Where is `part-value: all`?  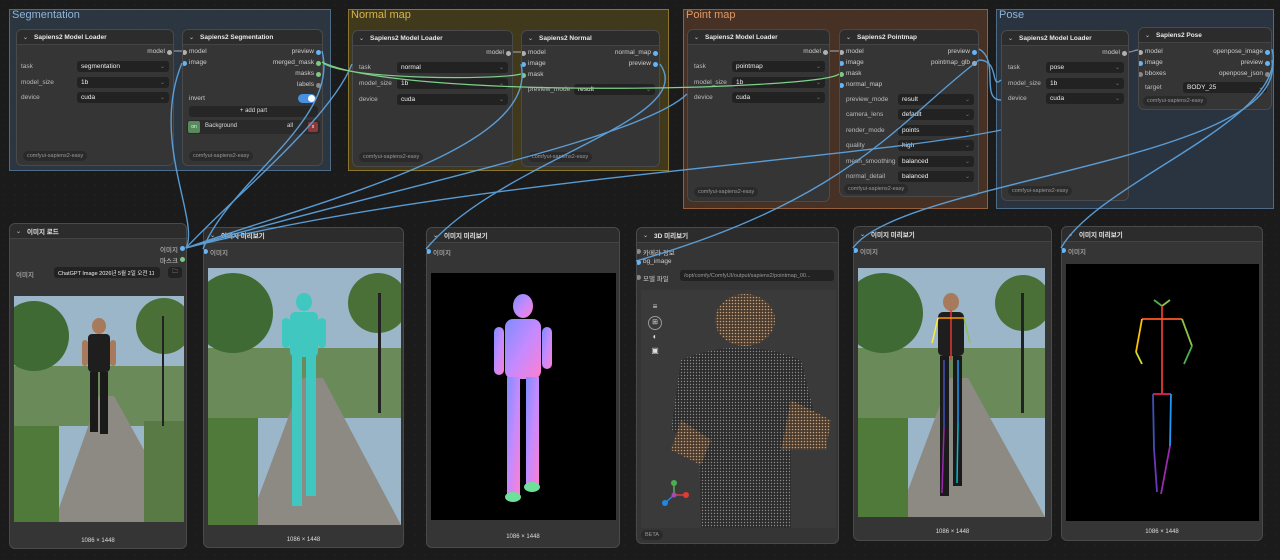
part-value: all is located at coordinates (290, 126).